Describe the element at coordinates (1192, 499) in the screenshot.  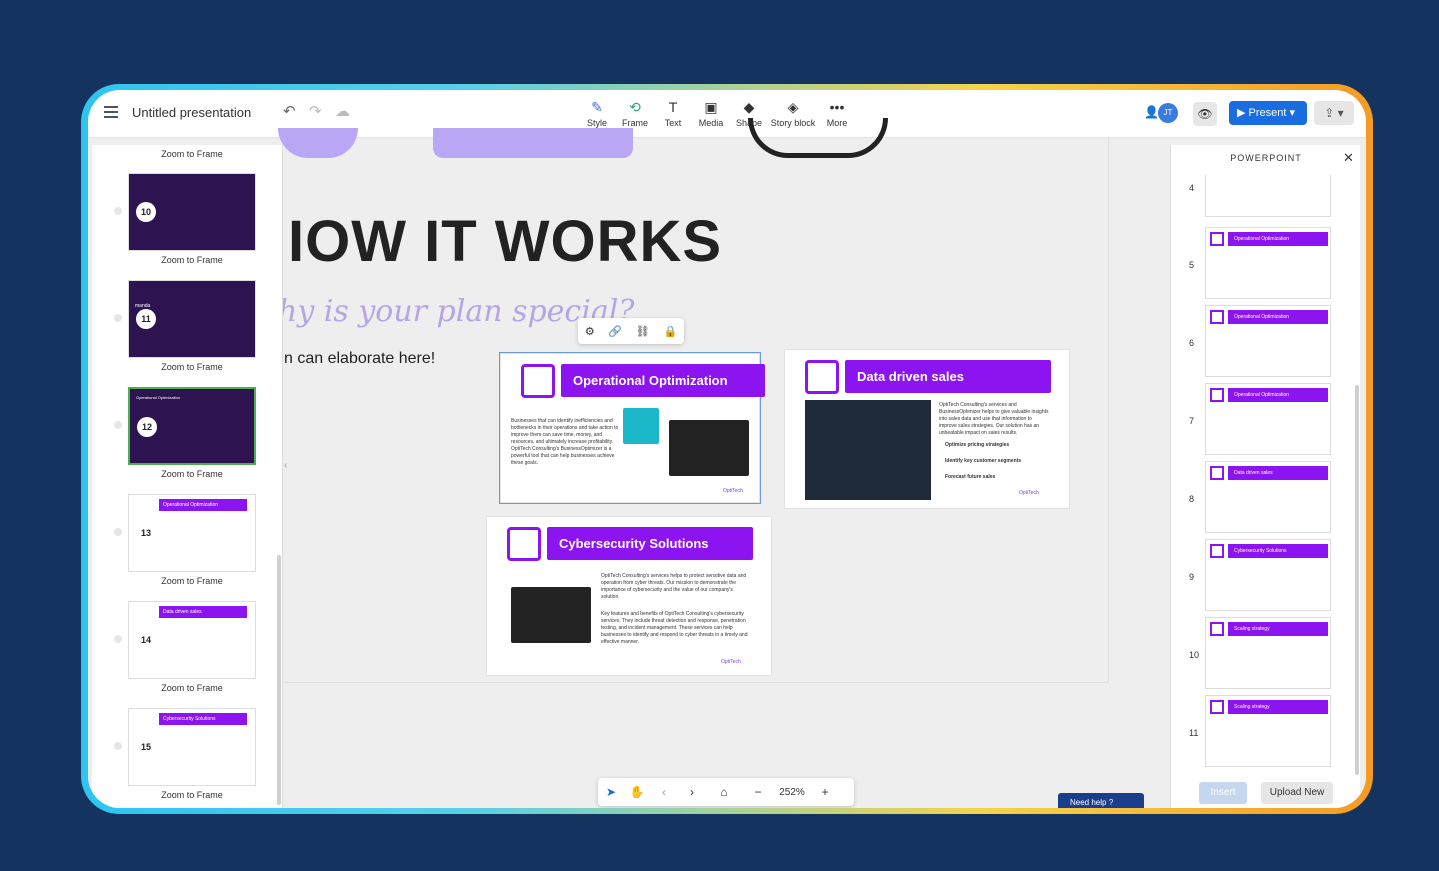
I see `slide-number: 8` at that location.